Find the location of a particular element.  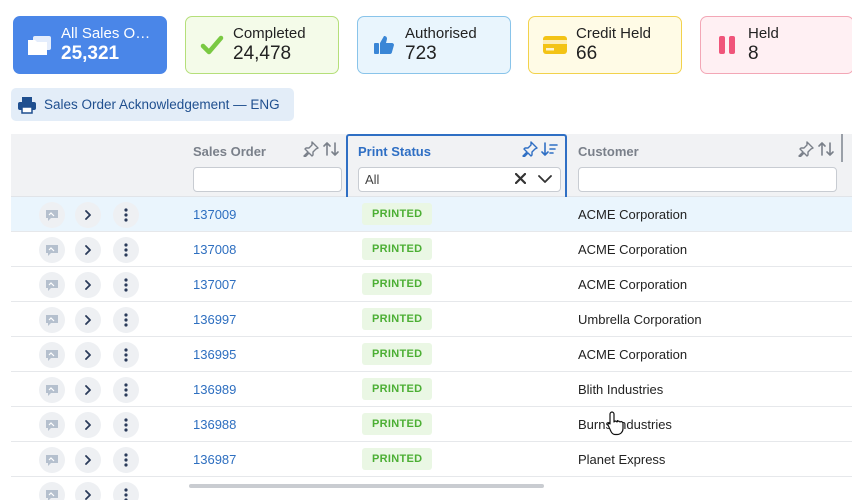

card-label: Held is located at coordinates (763, 34).